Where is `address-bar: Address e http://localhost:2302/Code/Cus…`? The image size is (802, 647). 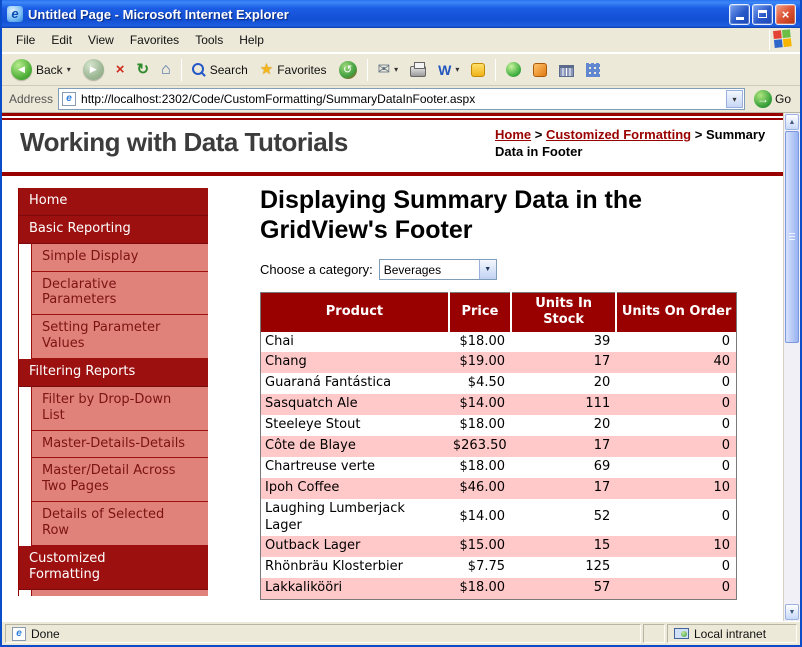
address-bar: Address e http://localhost:2302/Code/Cus… is located at coordinates (401, 99).